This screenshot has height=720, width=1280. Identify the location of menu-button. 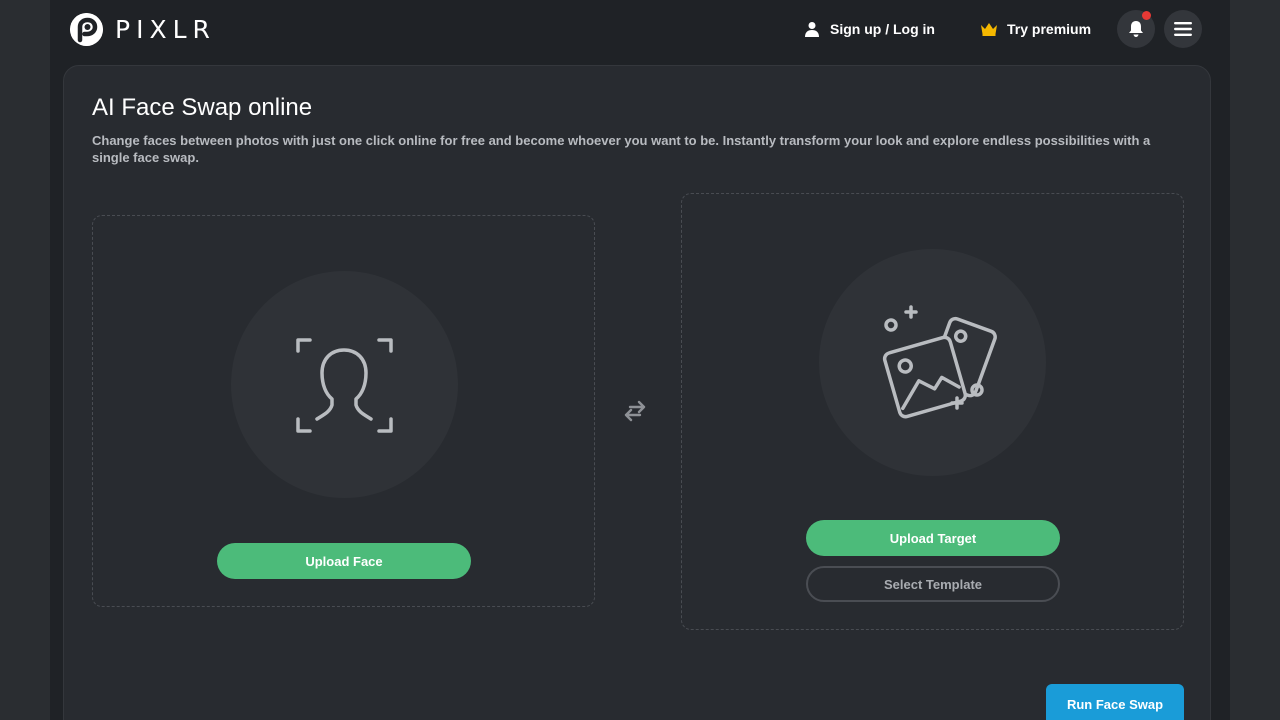
(1183, 29).